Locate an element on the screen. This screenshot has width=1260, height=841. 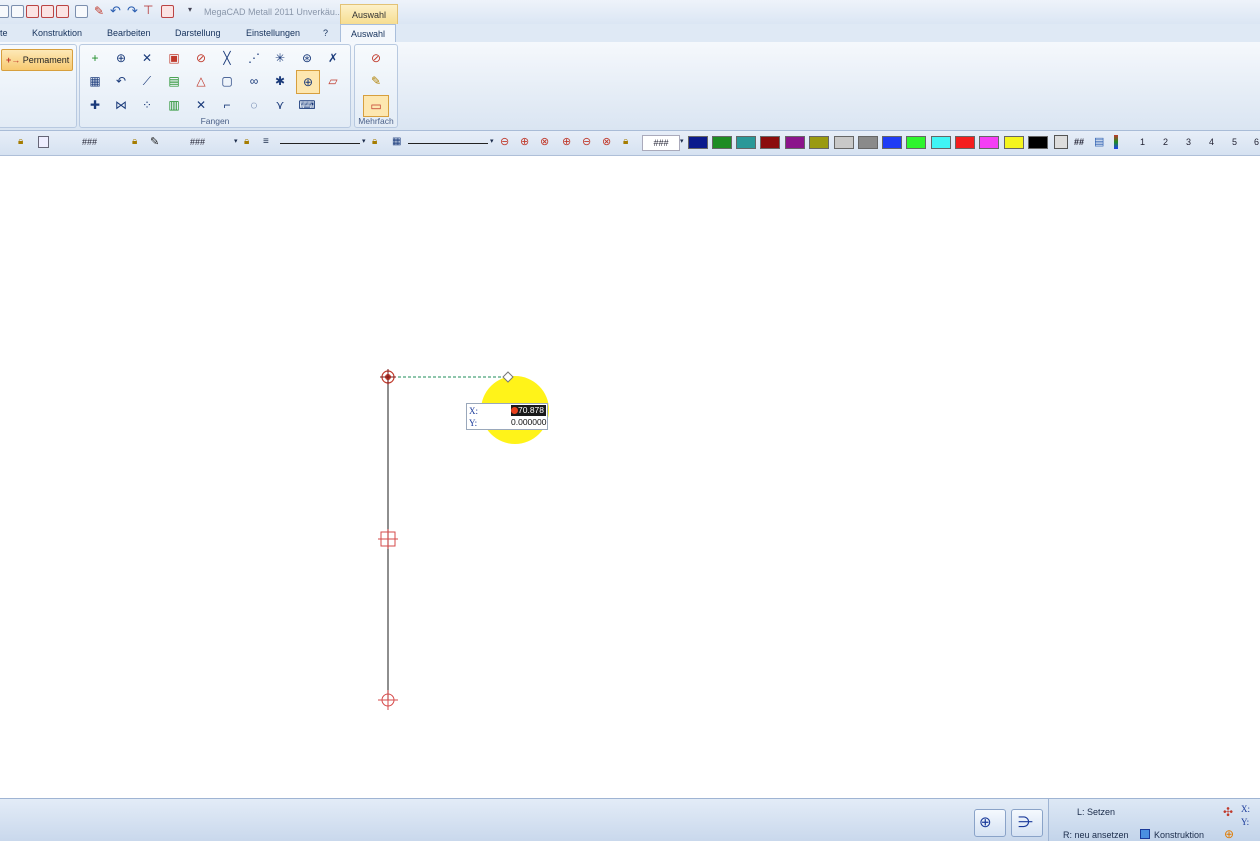
mehrfach-pos-icon: ⊘ is located at coordinates (376, 58).